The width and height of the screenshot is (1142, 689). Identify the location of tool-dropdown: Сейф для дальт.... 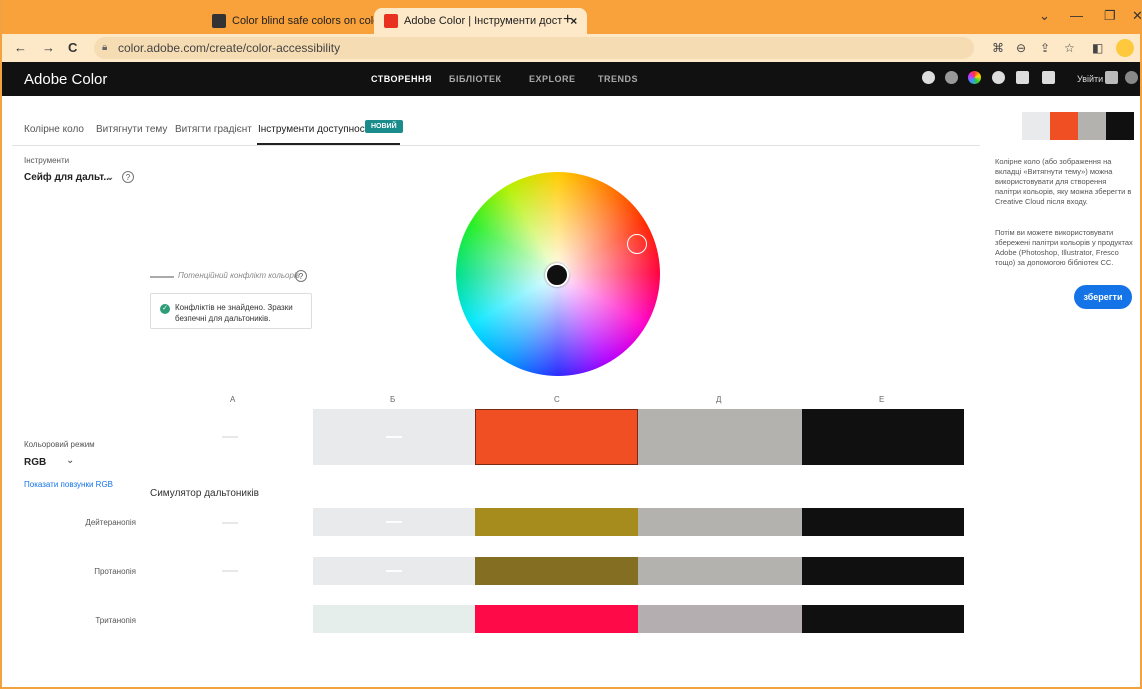
(68, 177).